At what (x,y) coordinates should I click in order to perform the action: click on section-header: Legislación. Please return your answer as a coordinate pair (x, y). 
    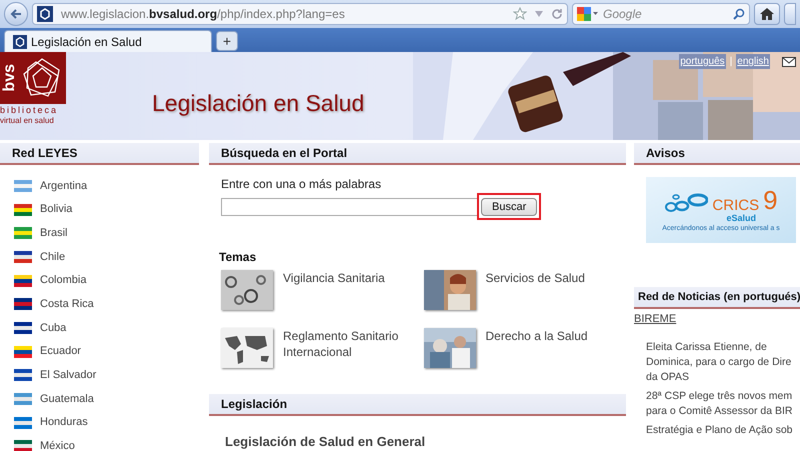
    Looking at the image, I should click on (417, 405).